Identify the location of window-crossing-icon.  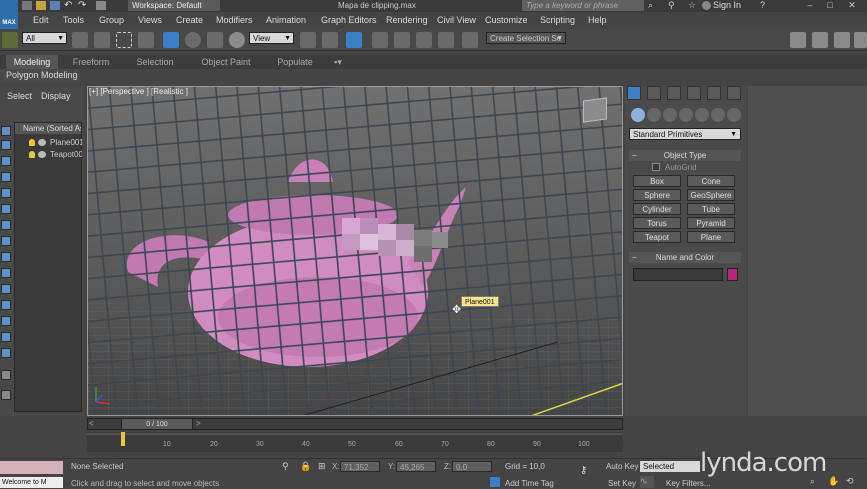
(146, 40).